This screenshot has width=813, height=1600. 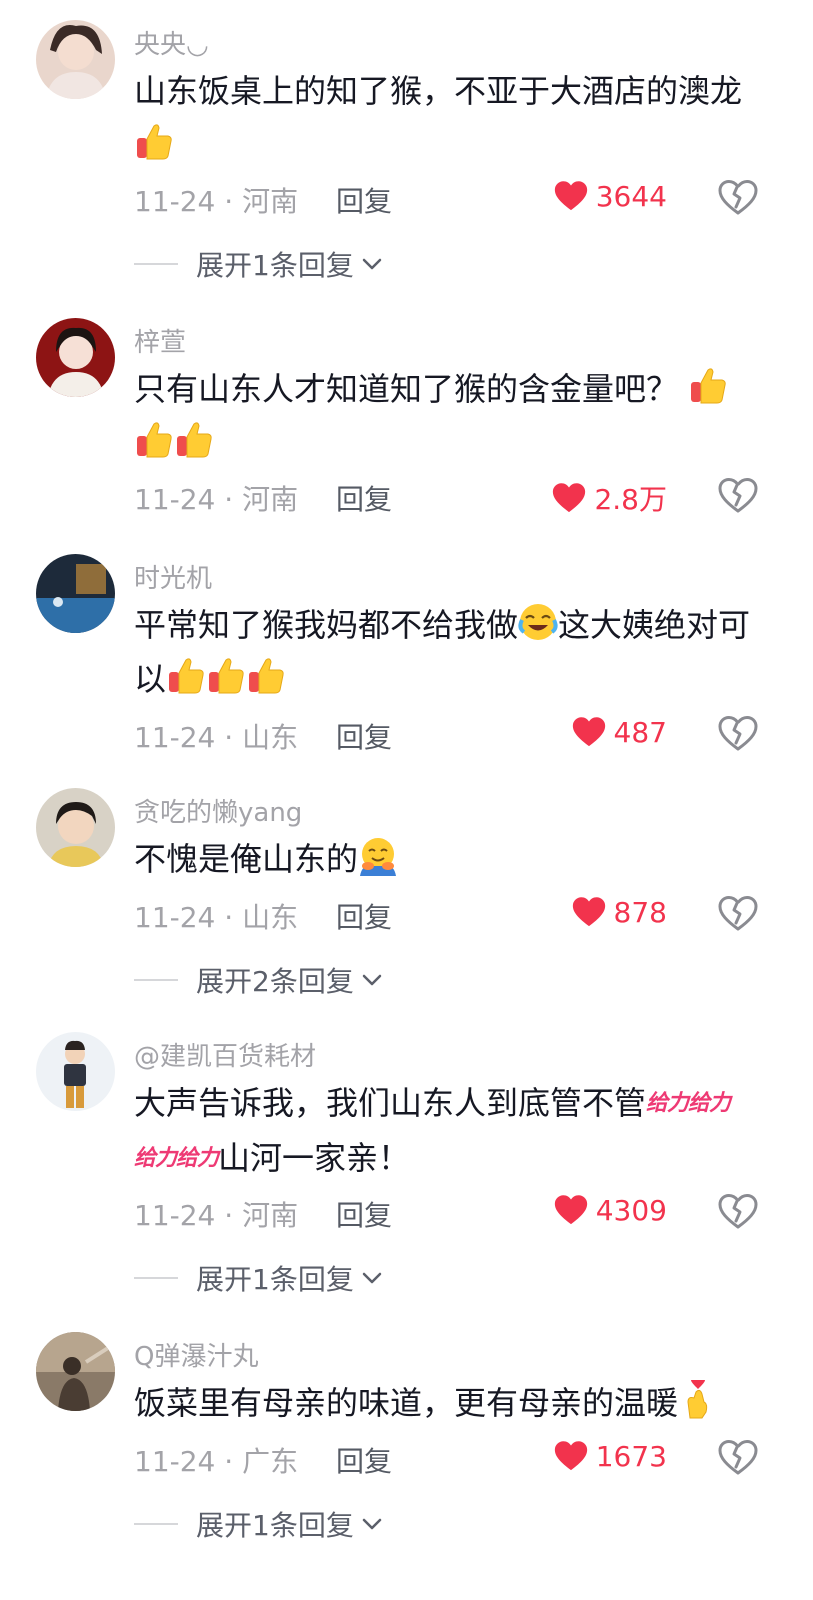 I want to click on username: 时光机, so click(x=173, y=576).